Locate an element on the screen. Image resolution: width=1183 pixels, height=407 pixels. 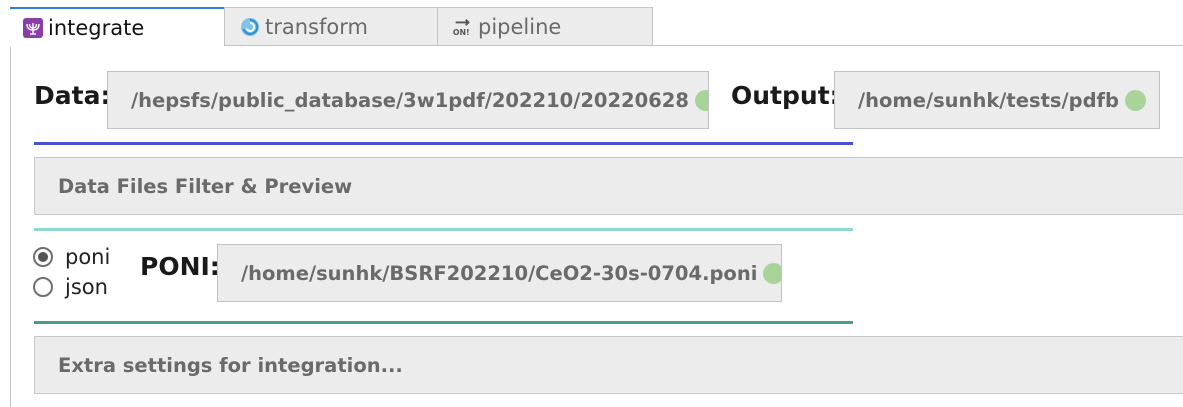
radio-json is located at coordinates (43, 287).